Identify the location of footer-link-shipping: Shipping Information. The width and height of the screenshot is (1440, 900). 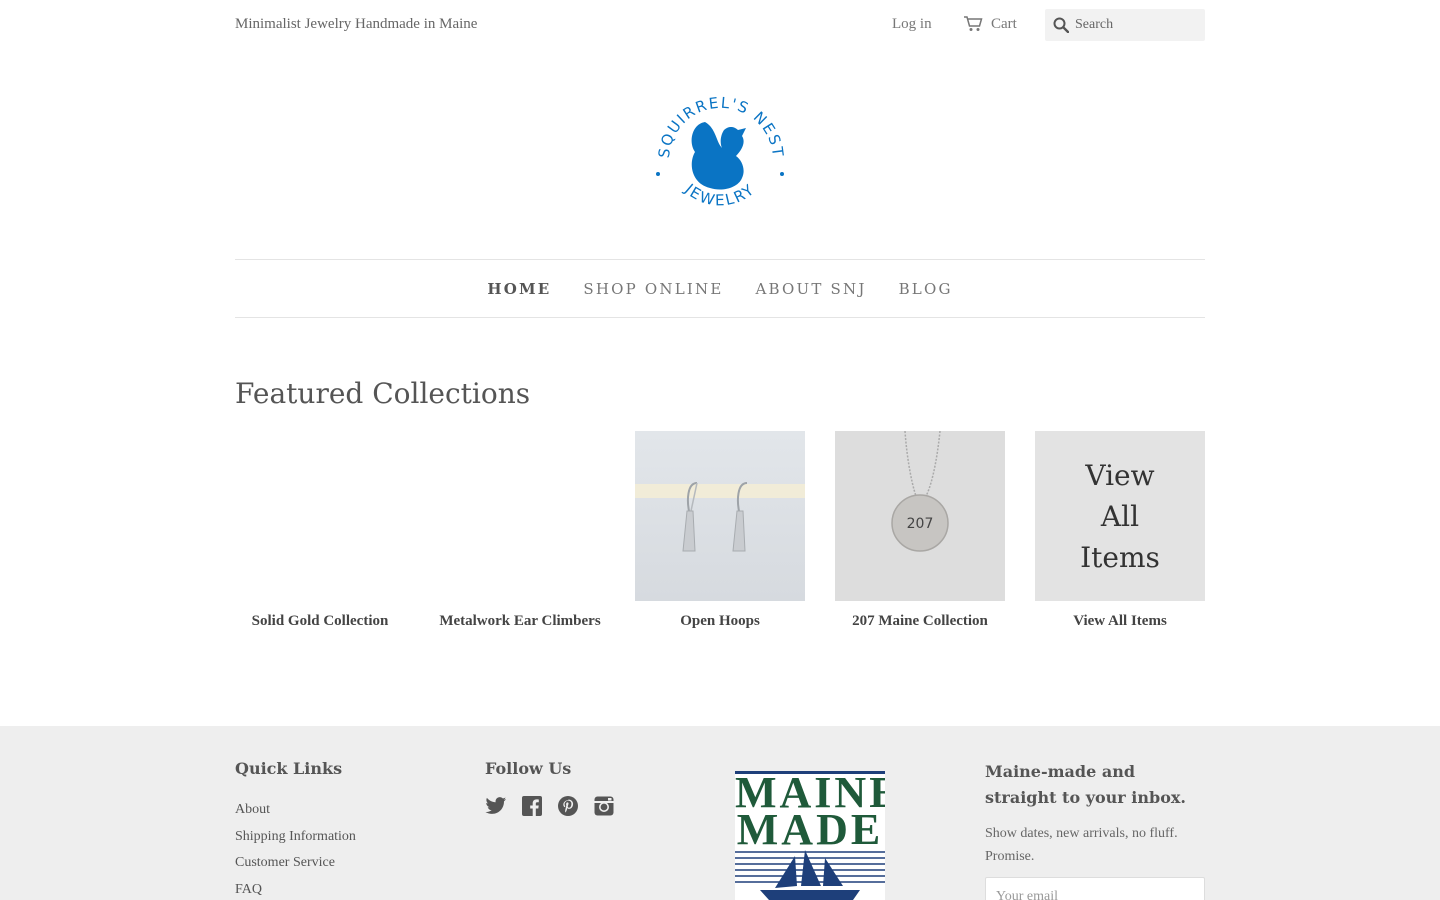
(295, 837).